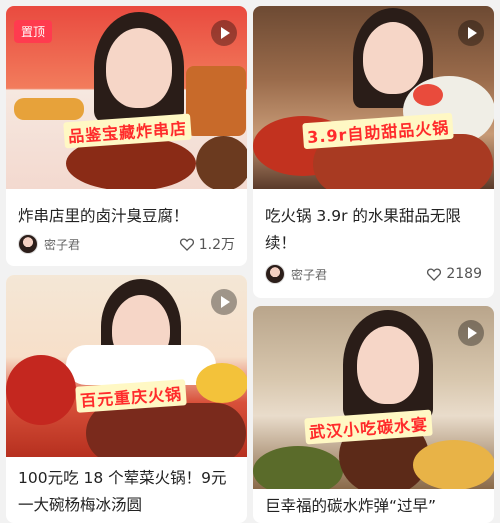 This screenshot has height=523, width=500. What do you see at coordinates (373, 506) in the screenshot?
I see `note-title: 巨幸福的碳水炸弹“过早”` at bounding box center [373, 506].